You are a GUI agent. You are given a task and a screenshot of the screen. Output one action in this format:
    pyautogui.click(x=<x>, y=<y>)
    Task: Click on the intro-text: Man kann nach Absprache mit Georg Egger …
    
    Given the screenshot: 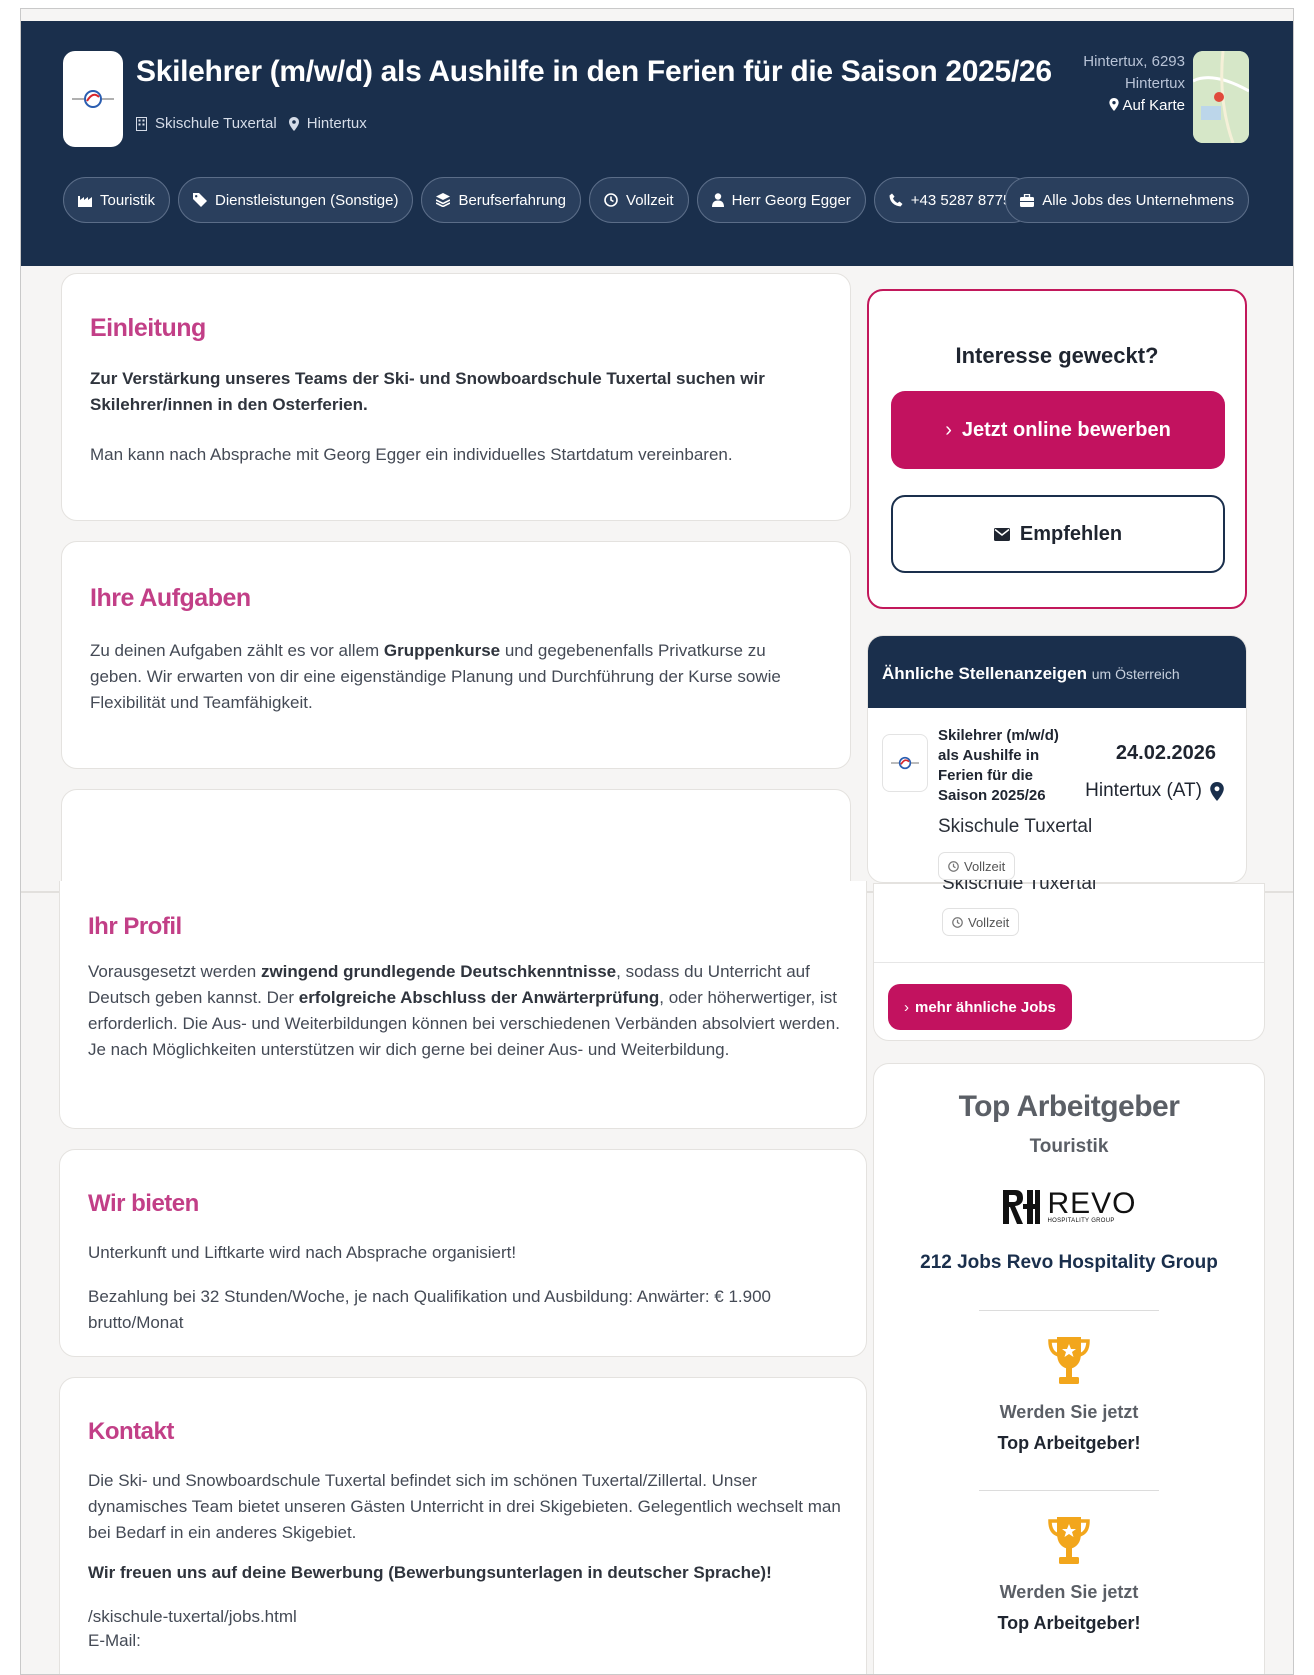 What is the action you would take?
    pyautogui.click(x=411, y=454)
    